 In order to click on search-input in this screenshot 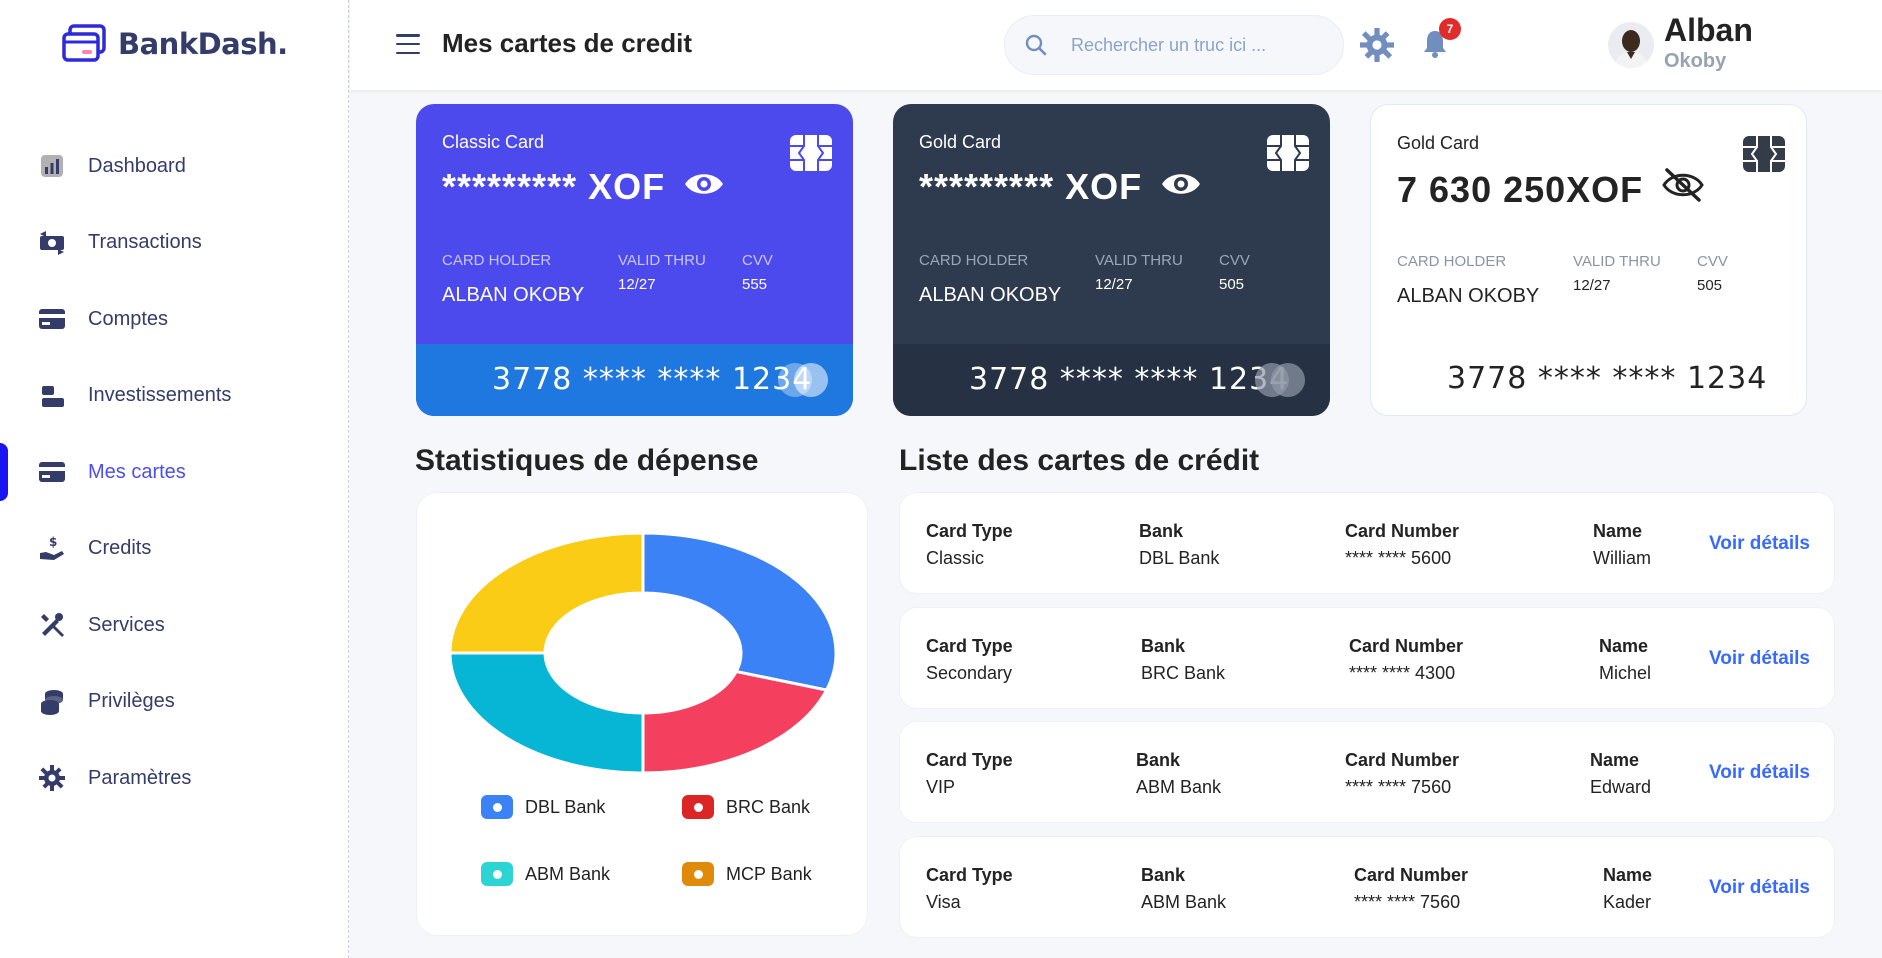, I will do `click(1191, 45)`.